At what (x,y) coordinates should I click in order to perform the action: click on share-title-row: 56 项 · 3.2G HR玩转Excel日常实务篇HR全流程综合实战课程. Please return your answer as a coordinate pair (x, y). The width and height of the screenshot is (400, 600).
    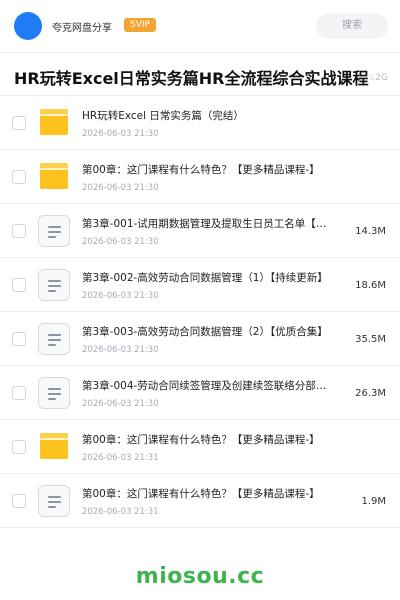
    Looking at the image, I should click on (200, 74).